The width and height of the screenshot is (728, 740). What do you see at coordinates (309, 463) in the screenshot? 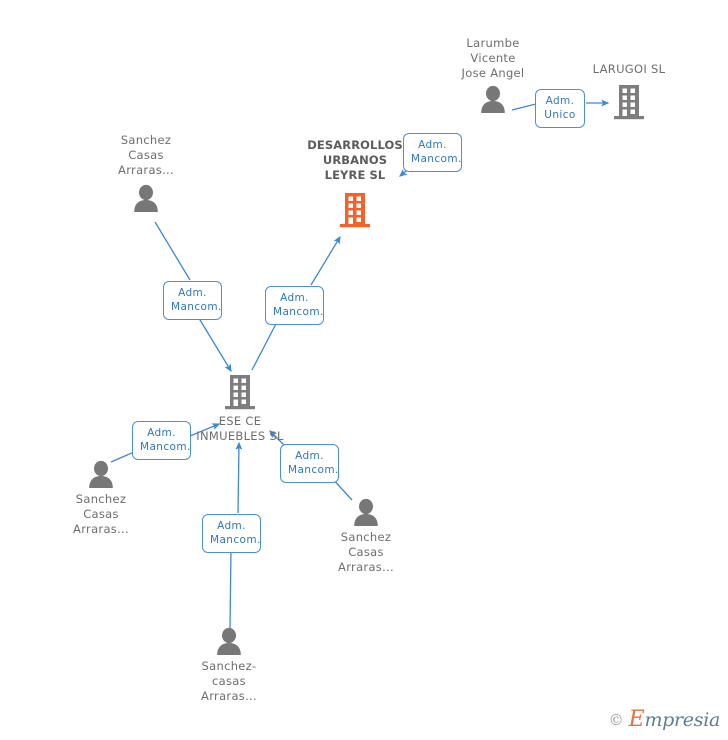
I see `edge-label-adm-mancom-right: Adm. Mancom.` at bounding box center [309, 463].